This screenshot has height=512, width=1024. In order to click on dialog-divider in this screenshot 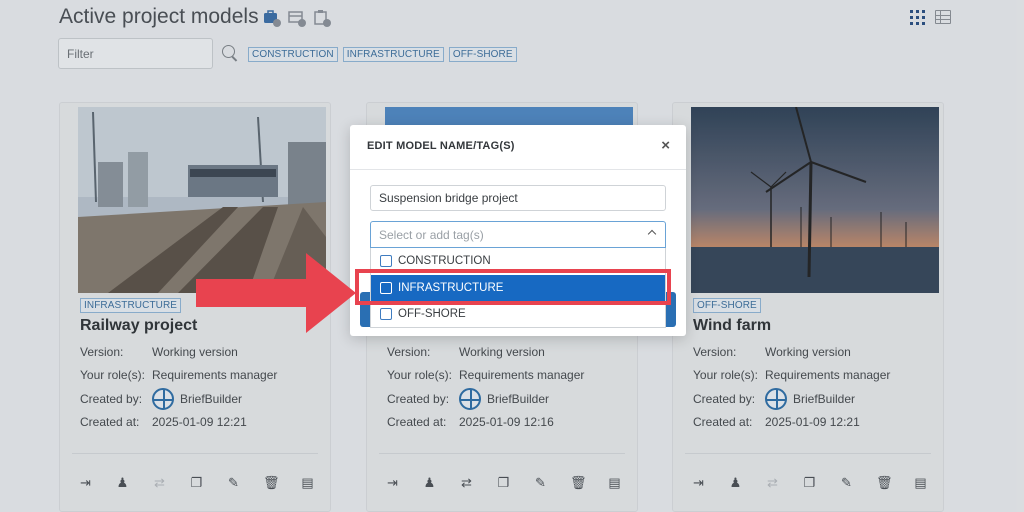, I will do `click(518, 169)`.